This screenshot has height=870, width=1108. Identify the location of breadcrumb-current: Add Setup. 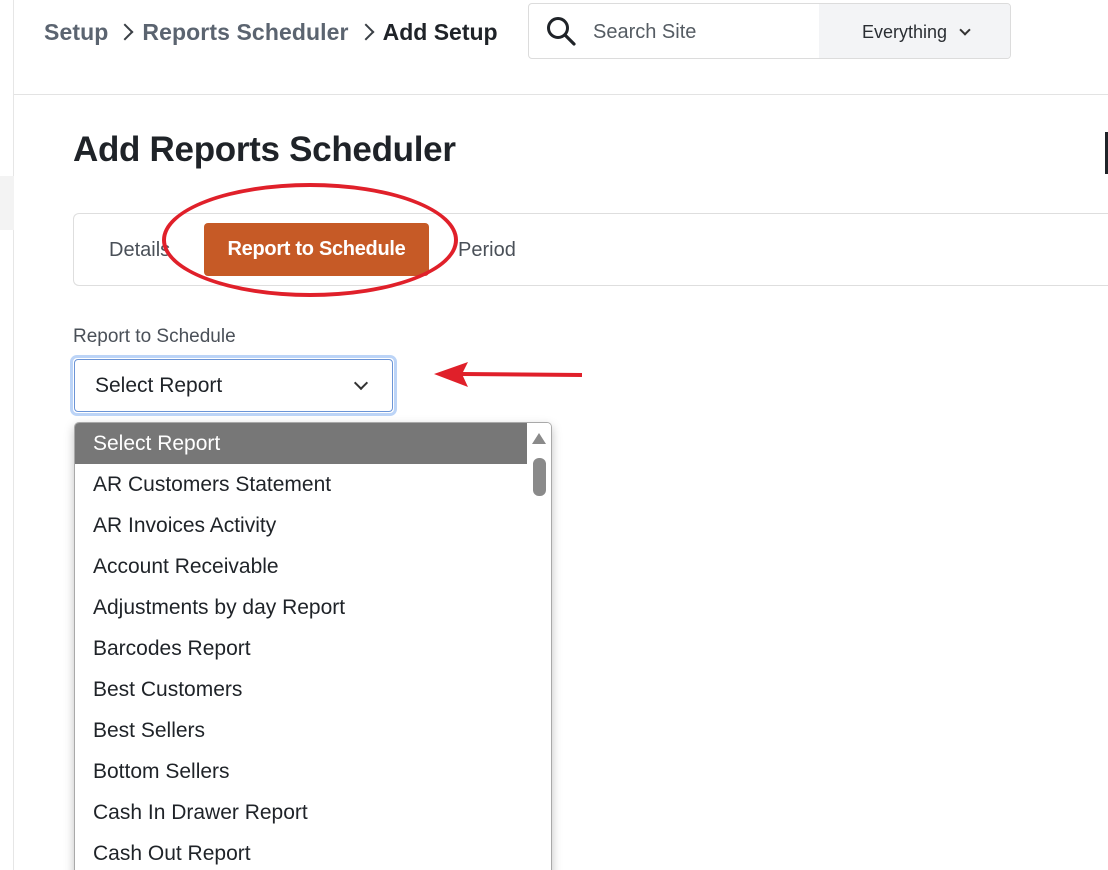
(440, 31).